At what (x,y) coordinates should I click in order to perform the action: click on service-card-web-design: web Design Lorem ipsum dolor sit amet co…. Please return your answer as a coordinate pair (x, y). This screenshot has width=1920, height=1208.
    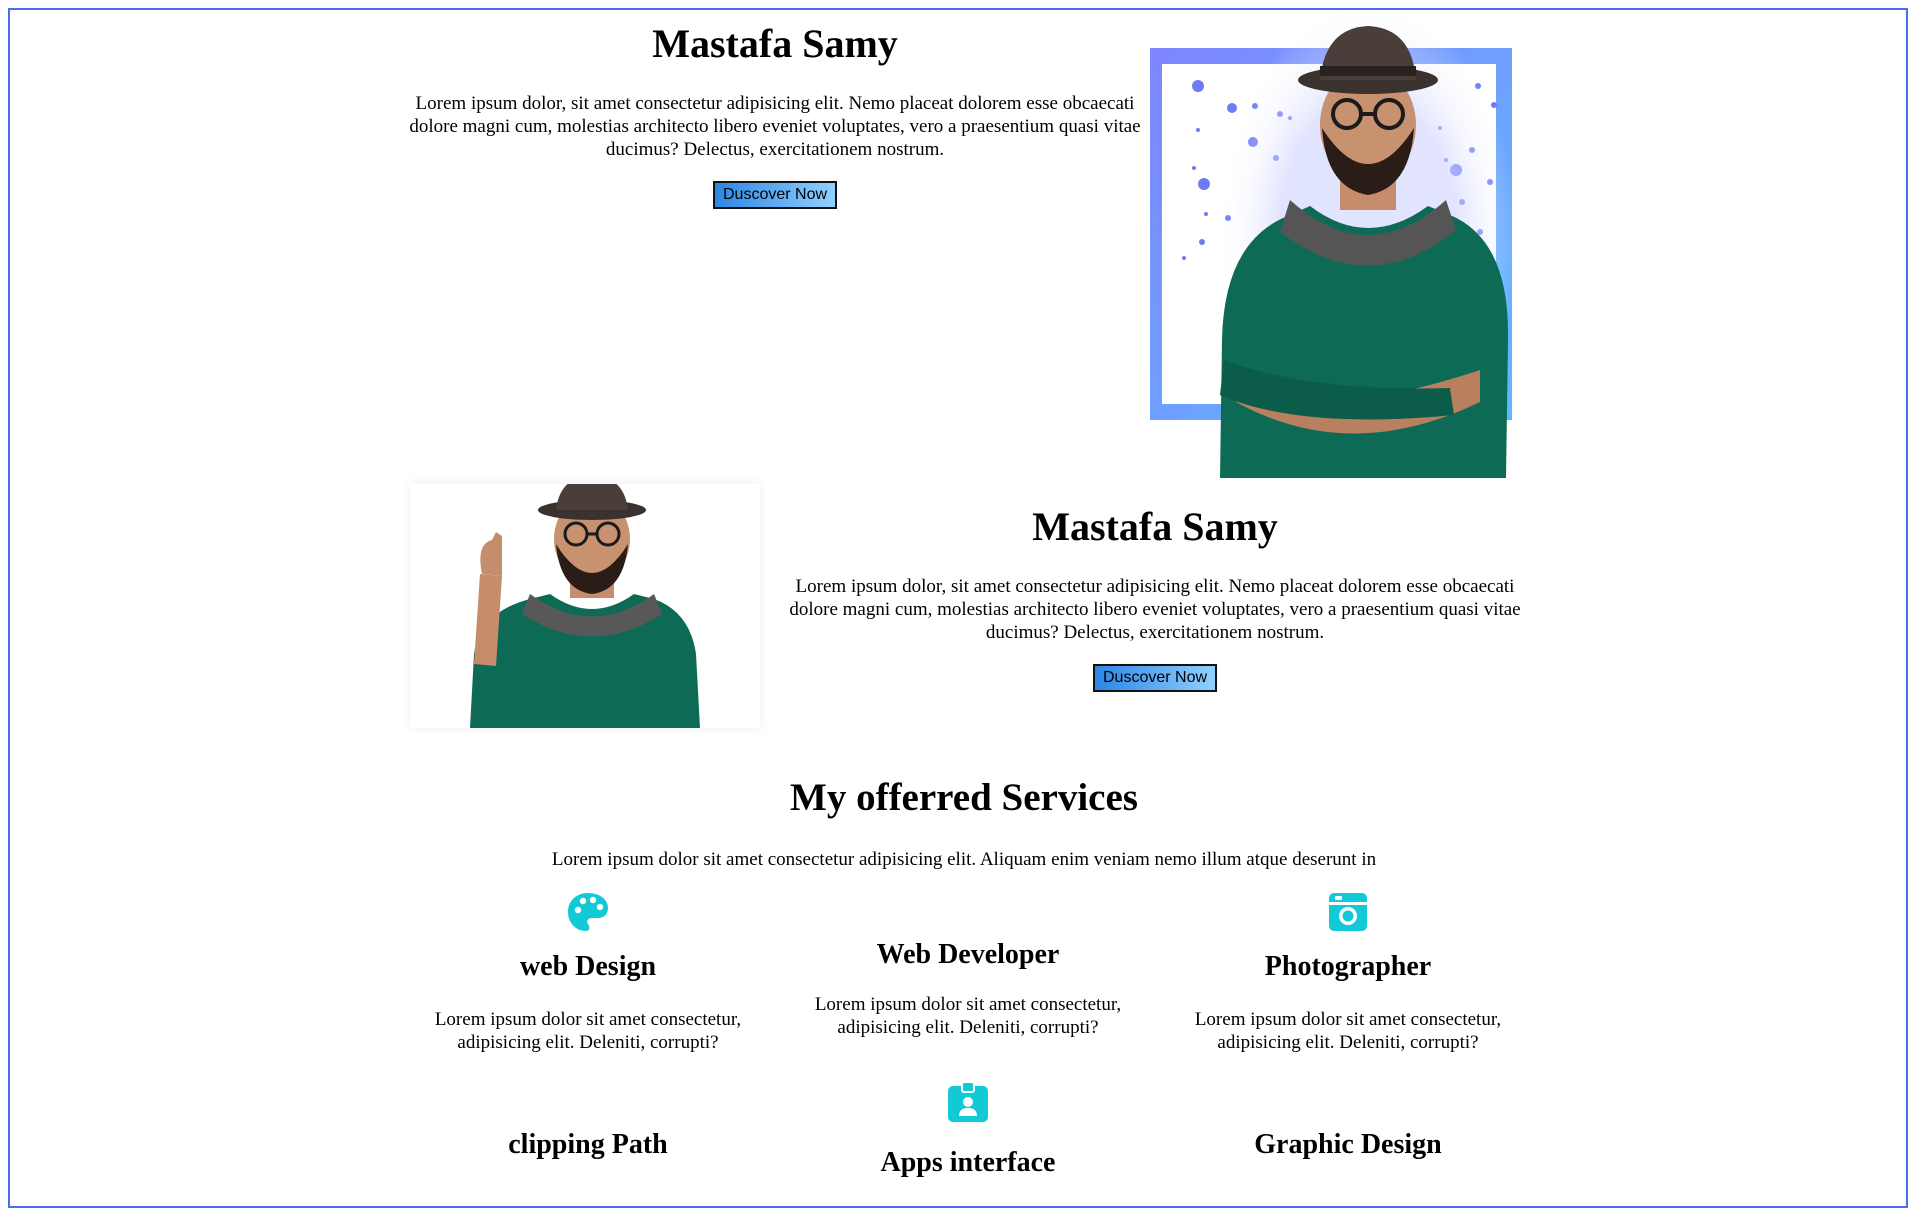
    Looking at the image, I should click on (588, 972).